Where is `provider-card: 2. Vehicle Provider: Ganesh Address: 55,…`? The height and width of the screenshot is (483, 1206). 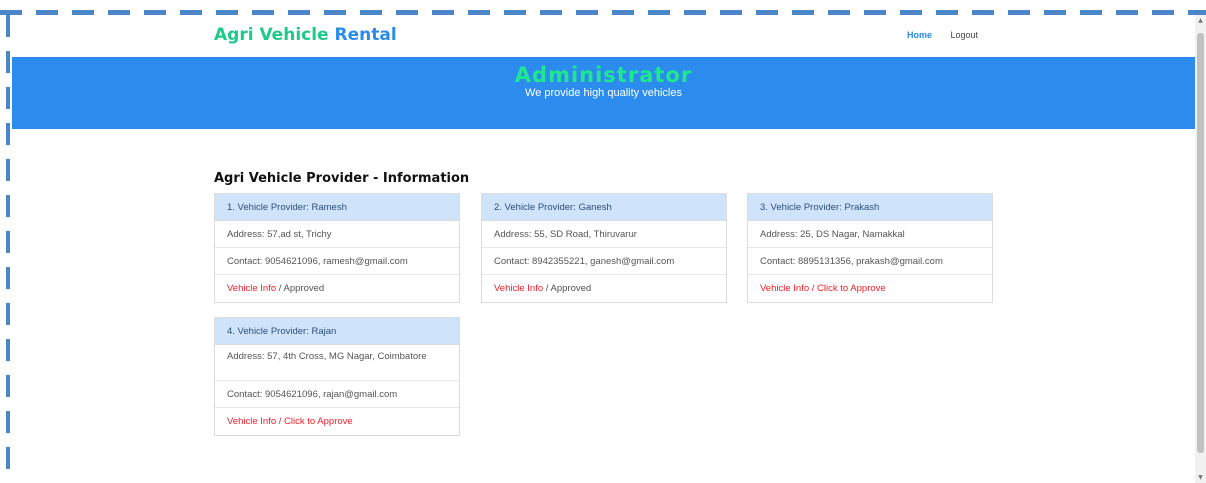 provider-card: 2. Vehicle Provider: Ganesh Address: 55,… is located at coordinates (604, 248).